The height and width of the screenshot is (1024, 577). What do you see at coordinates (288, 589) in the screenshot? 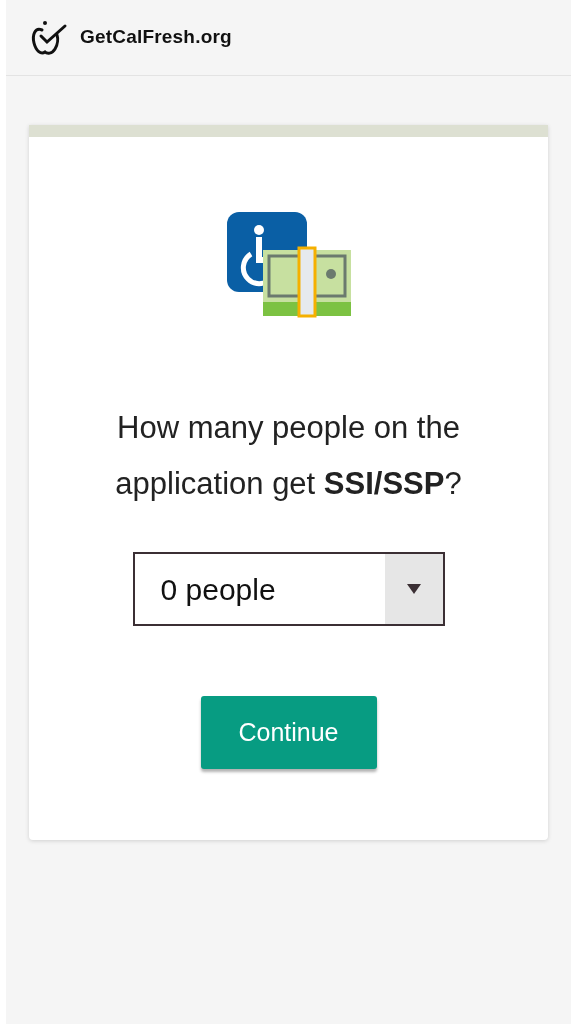
I see `people-select: 0 people` at bounding box center [288, 589].